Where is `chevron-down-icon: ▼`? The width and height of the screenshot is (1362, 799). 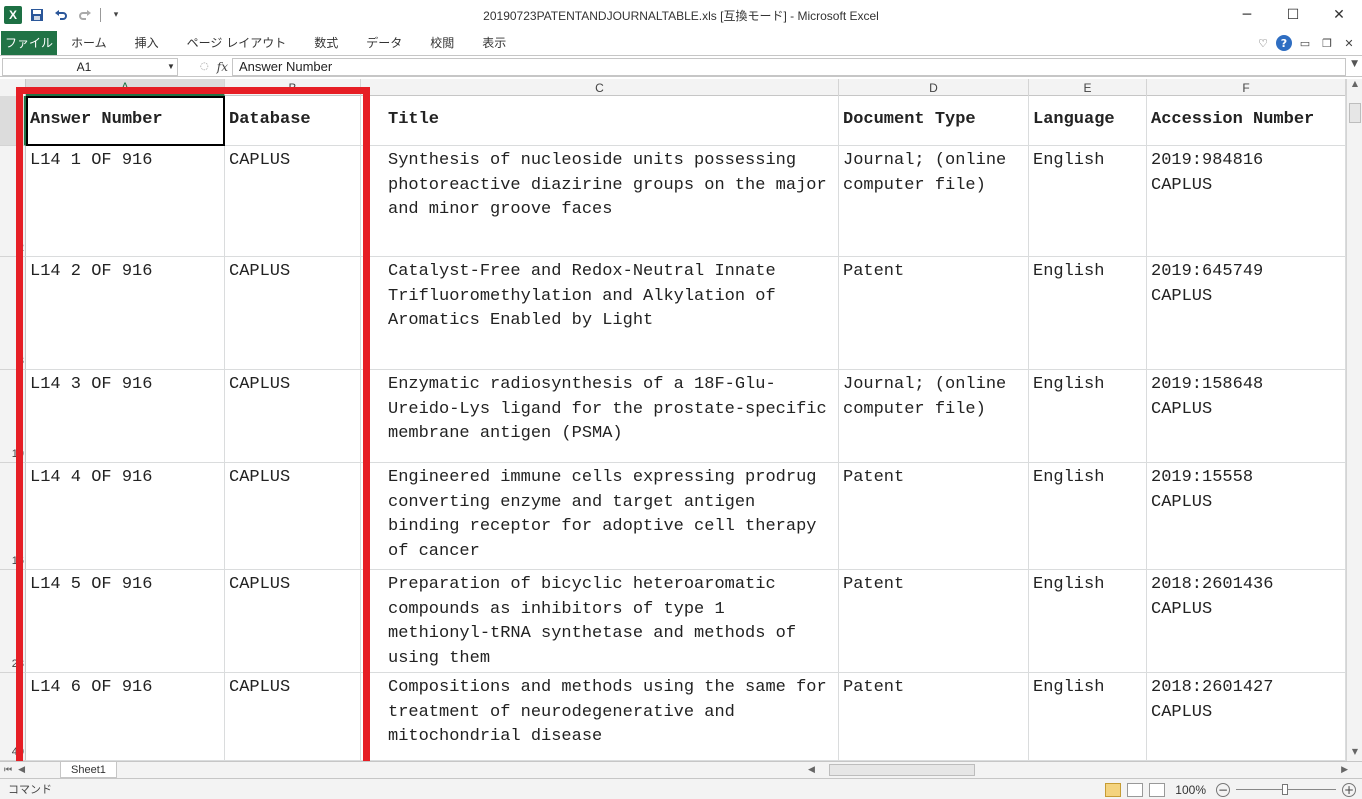 chevron-down-icon: ▼ is located at coordinates (171, 66).